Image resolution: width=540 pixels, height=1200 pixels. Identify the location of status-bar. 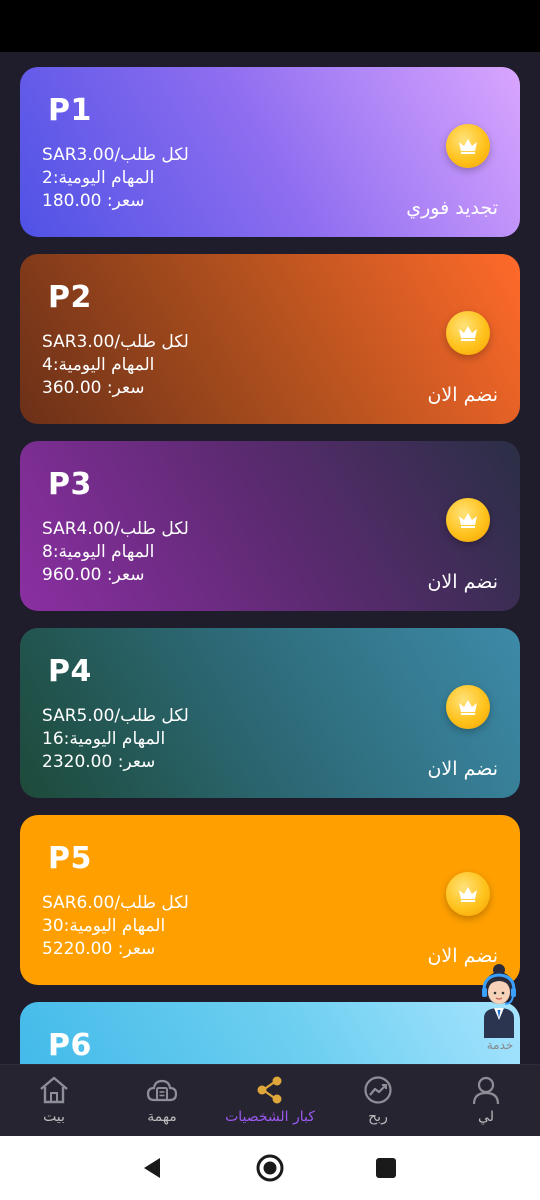
(270, 26).